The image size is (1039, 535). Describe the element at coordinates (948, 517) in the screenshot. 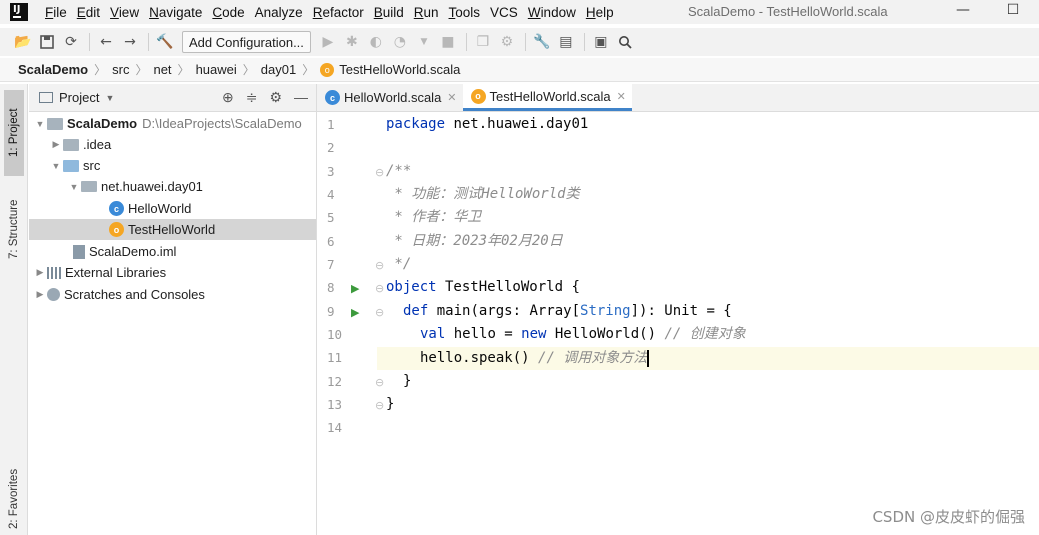

I see `watermark: CSDN @皮皮虾的倔强` at that location.